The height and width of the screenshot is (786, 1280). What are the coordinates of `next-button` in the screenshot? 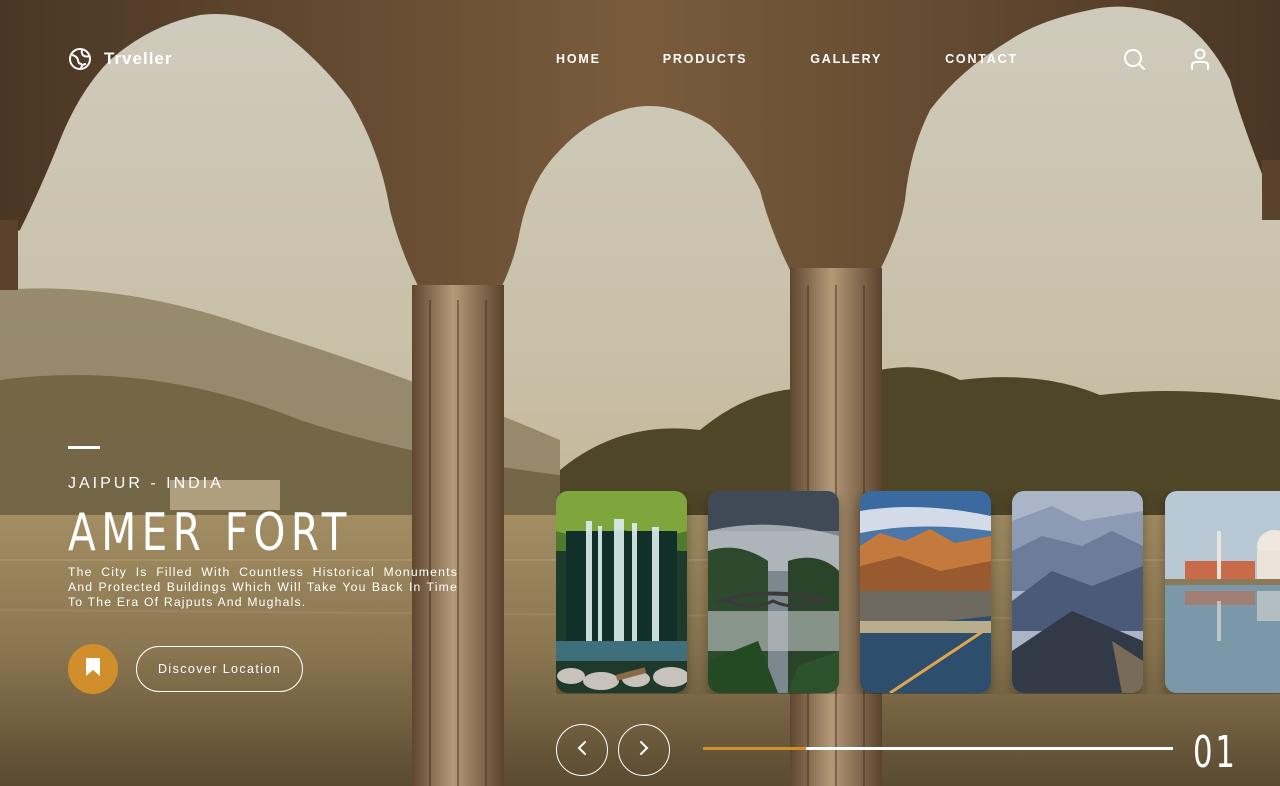 It's located at (644, 750).